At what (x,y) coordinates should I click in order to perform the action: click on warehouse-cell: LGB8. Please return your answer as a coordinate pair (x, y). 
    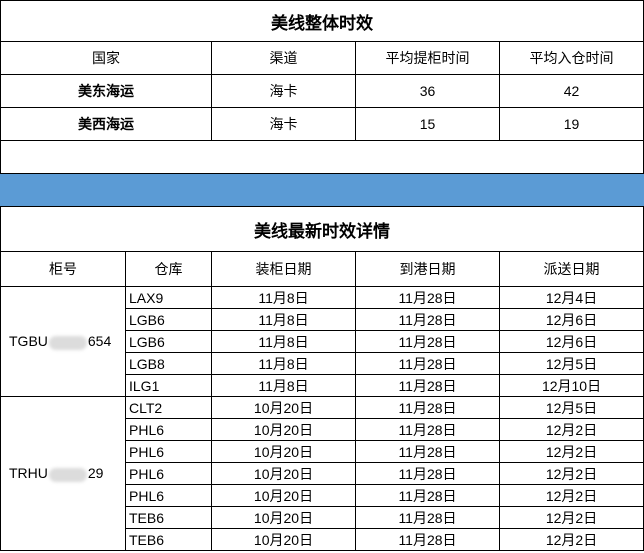
    Looking at the image, I should click on (168, 363).